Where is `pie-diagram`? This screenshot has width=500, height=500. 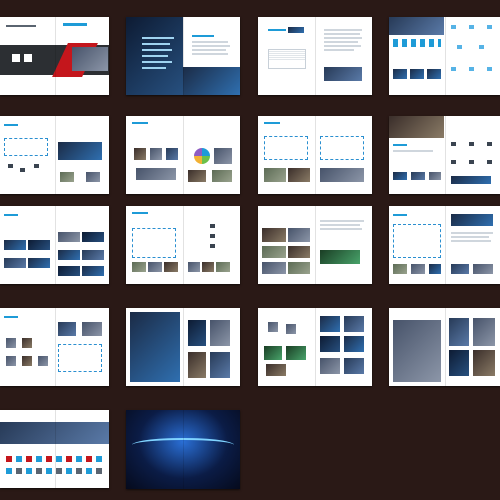
pie-diagram is located at coordinates (202, 156).